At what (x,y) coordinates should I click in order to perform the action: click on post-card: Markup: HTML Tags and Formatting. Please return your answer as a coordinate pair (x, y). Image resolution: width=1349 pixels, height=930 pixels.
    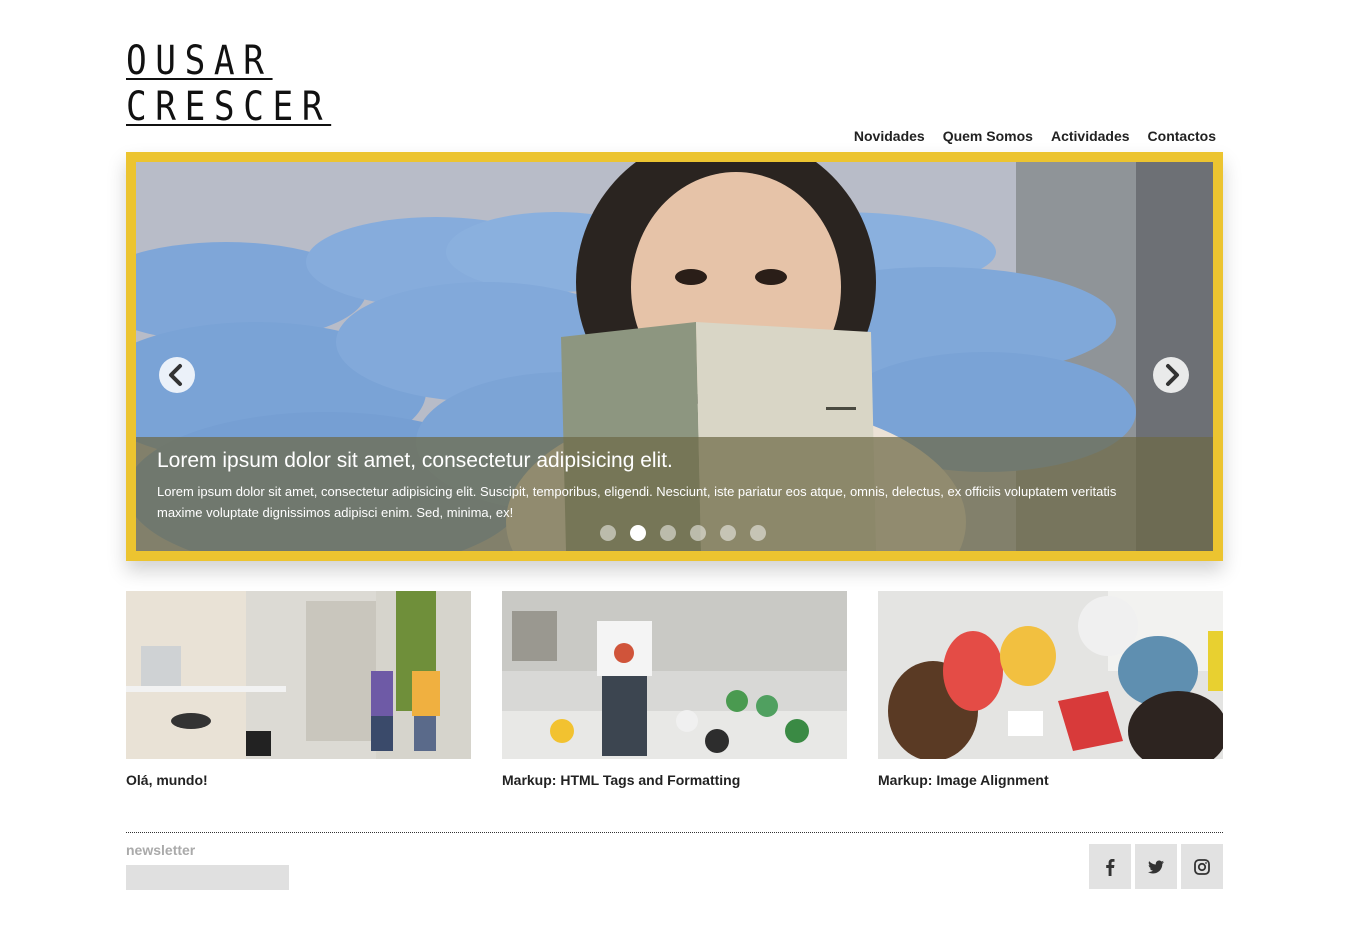
    Looking at the image, I should click on (674, 689).